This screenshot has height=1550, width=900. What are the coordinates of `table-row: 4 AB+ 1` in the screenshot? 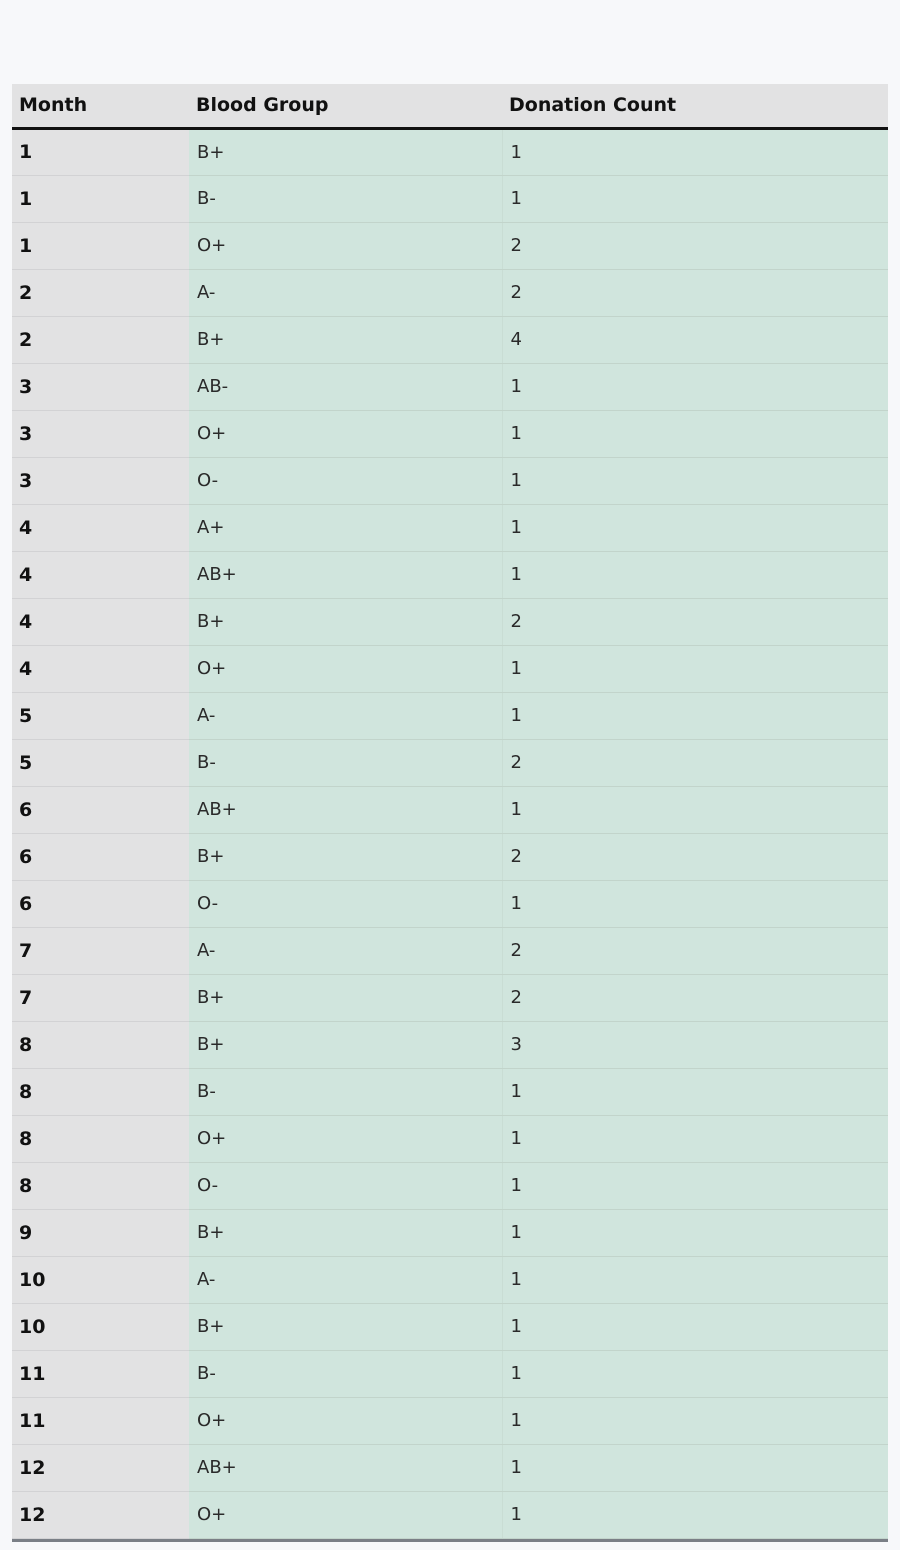 It's located at (450, 575).